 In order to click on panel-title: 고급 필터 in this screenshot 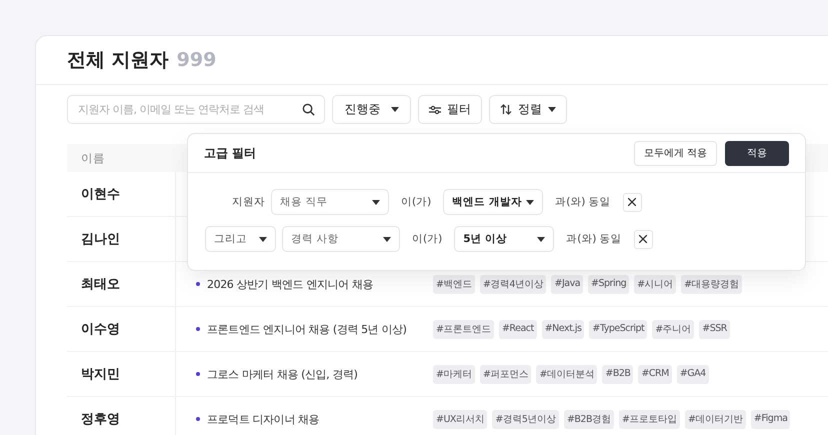, I will do `click(230, 153)`.